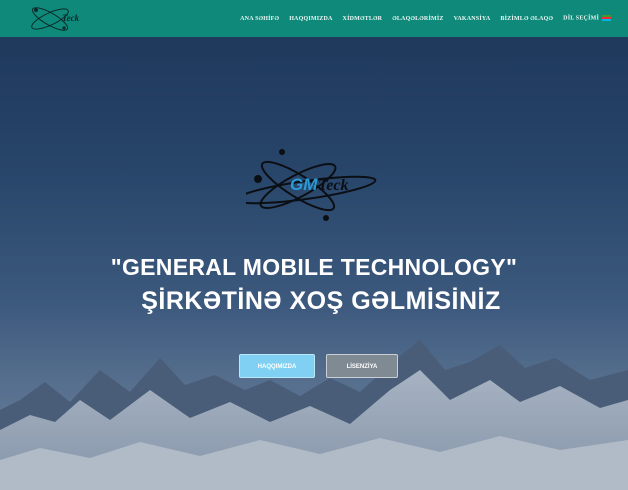 This screenshot has height=490, width=628. I want to click on about-button: HAQQIMIZDA, so click(277, 366).